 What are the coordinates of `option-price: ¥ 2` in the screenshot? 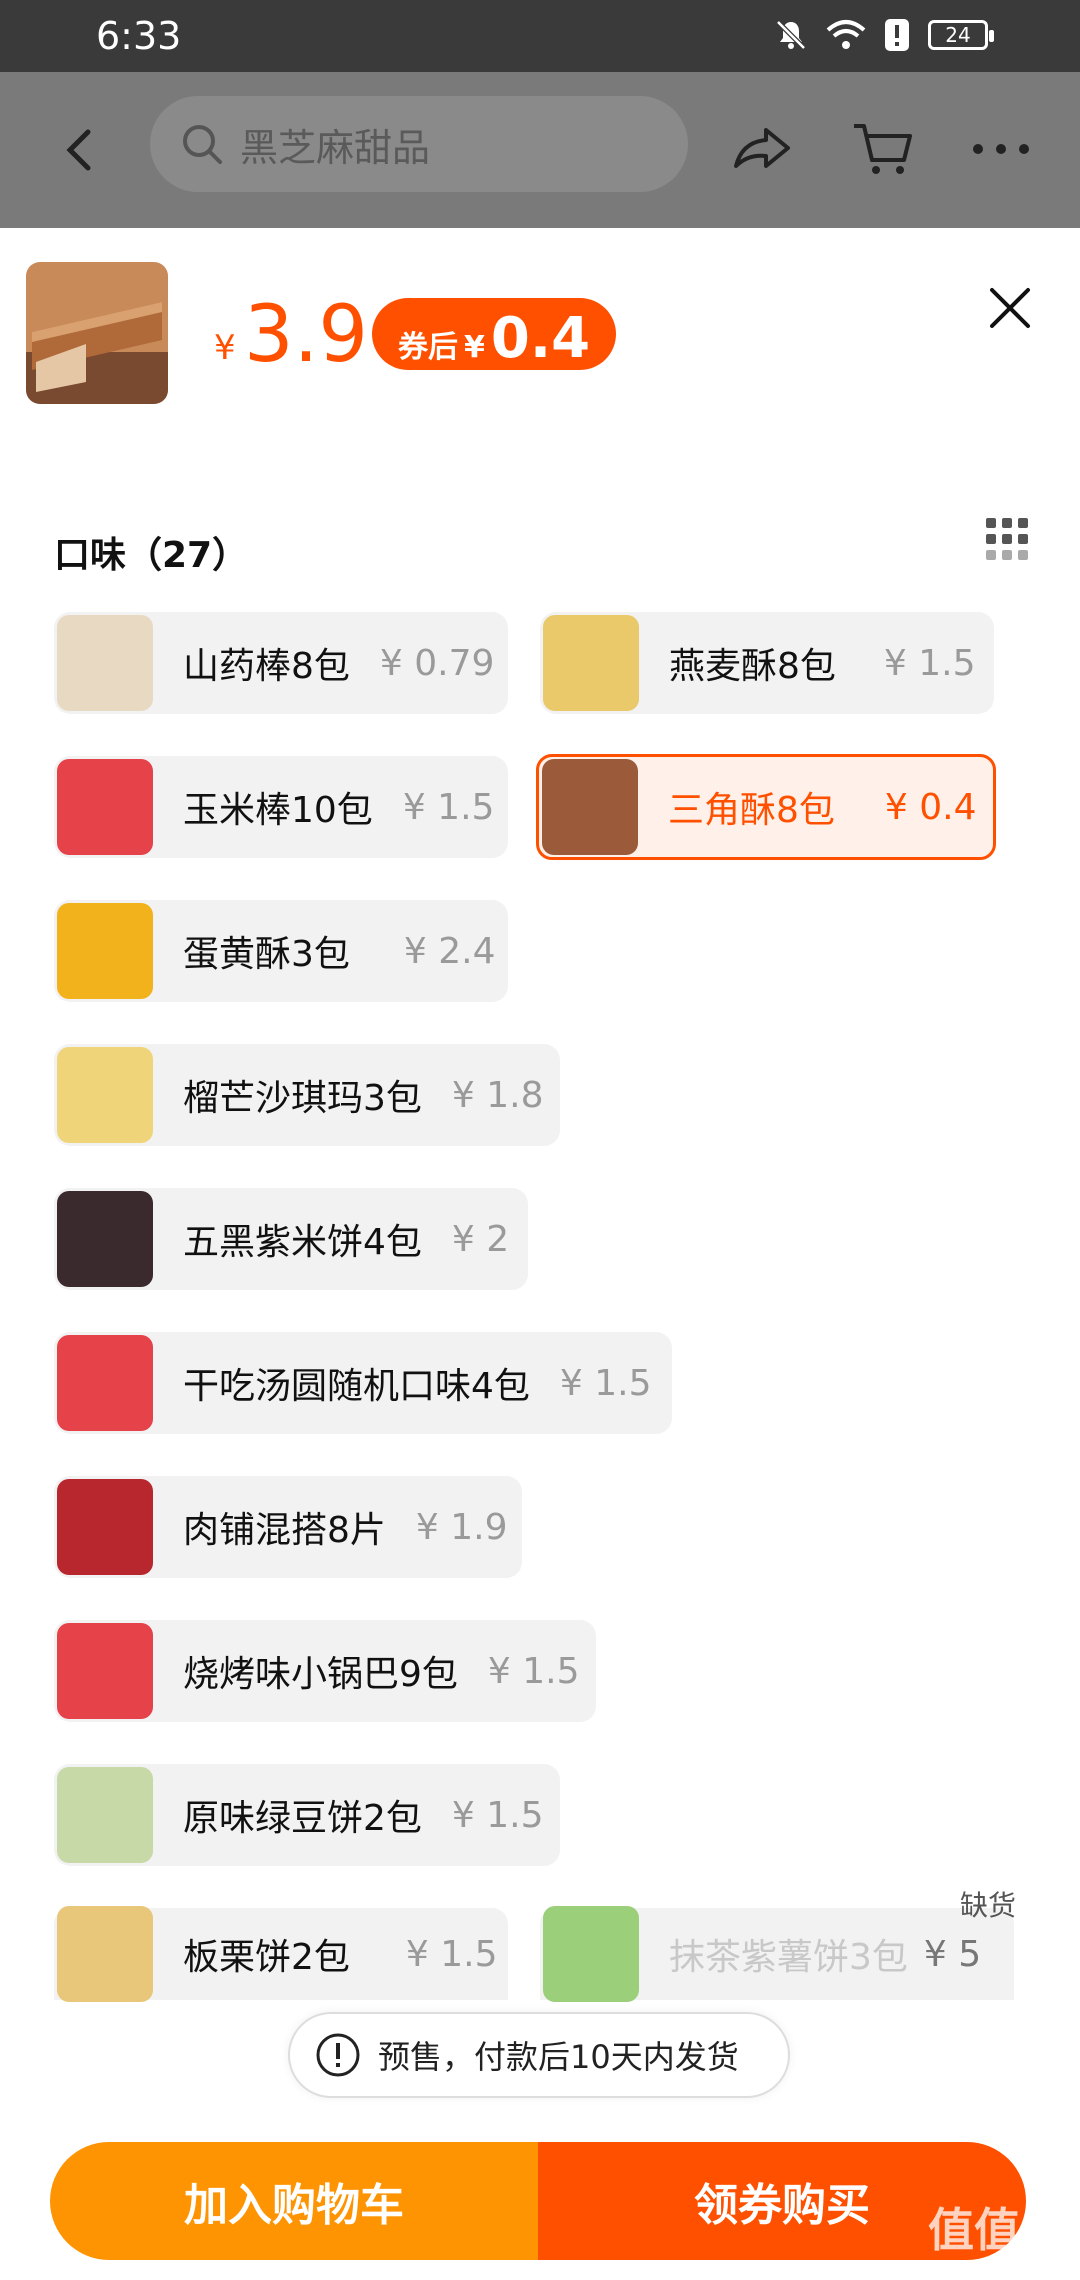 It's located at (480, 1239).